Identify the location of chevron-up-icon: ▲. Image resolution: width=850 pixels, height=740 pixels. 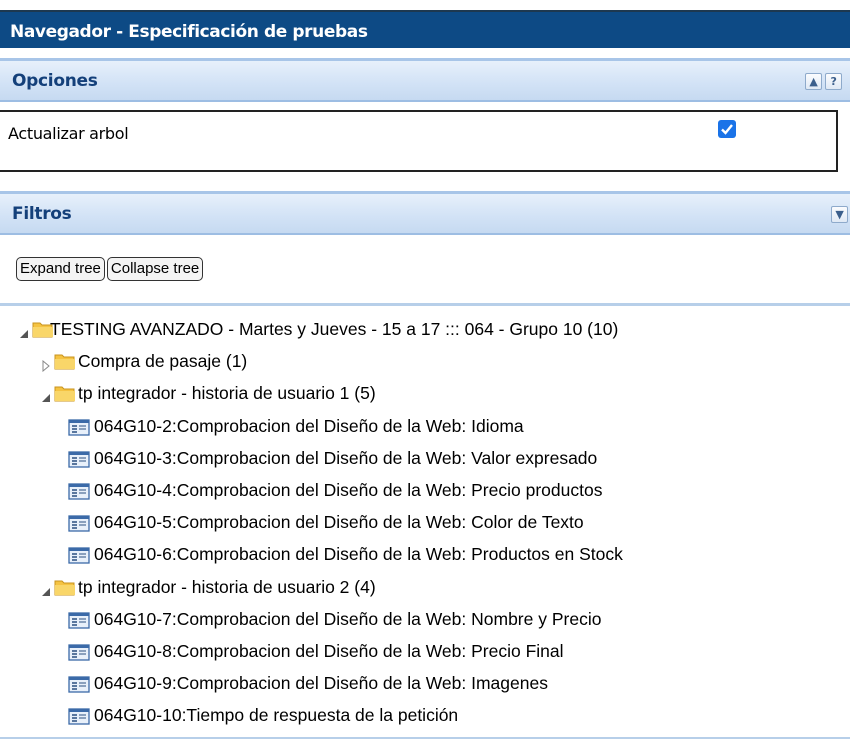
(813, 81).